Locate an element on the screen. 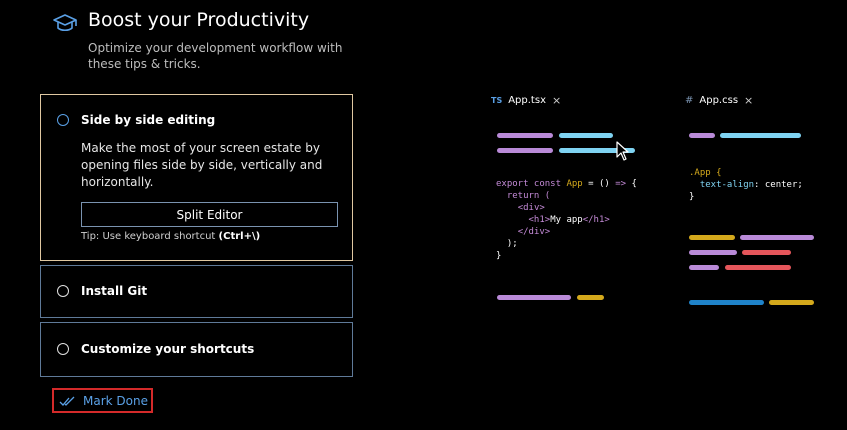 This screenshot has height=430, width=847. code-token: <h1> is located at coordinates (539, 220).